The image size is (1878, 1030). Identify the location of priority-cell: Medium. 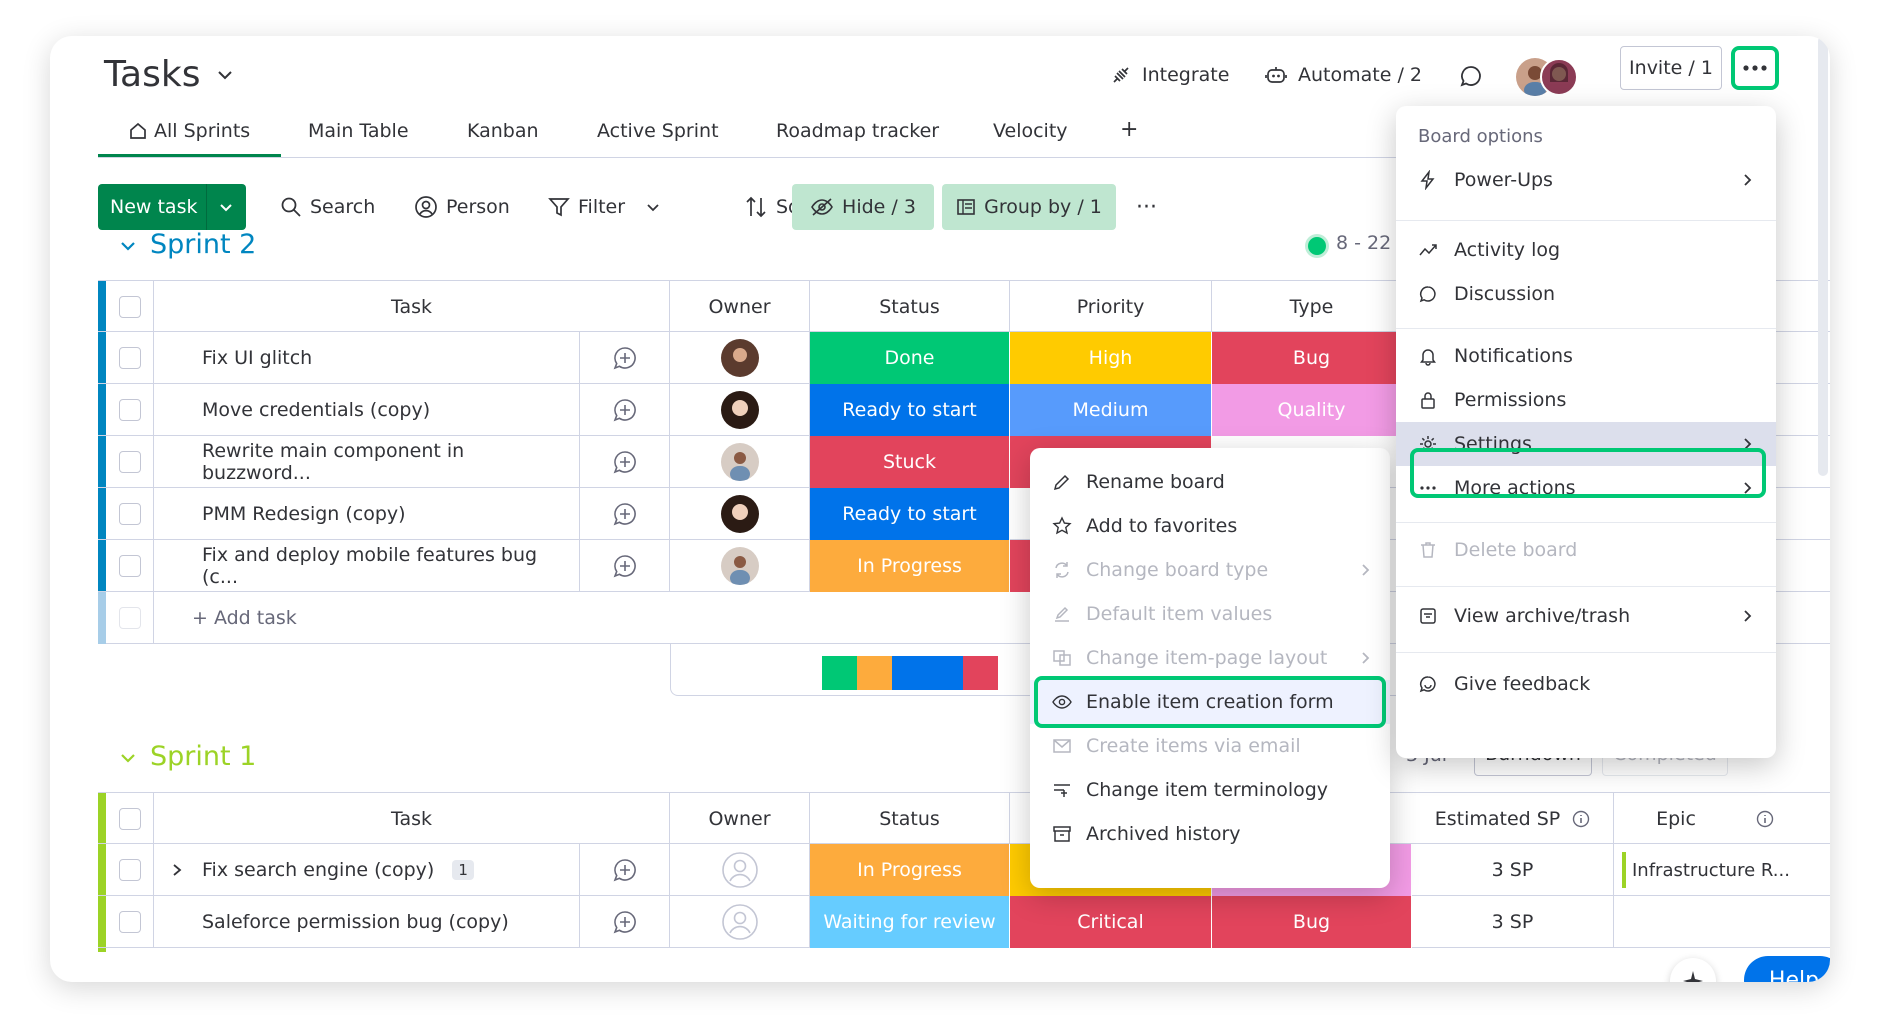
(1111, 410).